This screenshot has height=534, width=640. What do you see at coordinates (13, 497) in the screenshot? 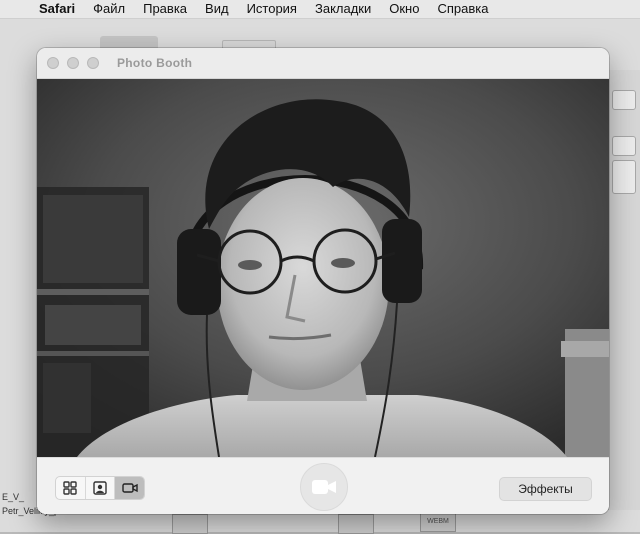
I see `background-file-label: E_V_` at bounding box center [13, 497].